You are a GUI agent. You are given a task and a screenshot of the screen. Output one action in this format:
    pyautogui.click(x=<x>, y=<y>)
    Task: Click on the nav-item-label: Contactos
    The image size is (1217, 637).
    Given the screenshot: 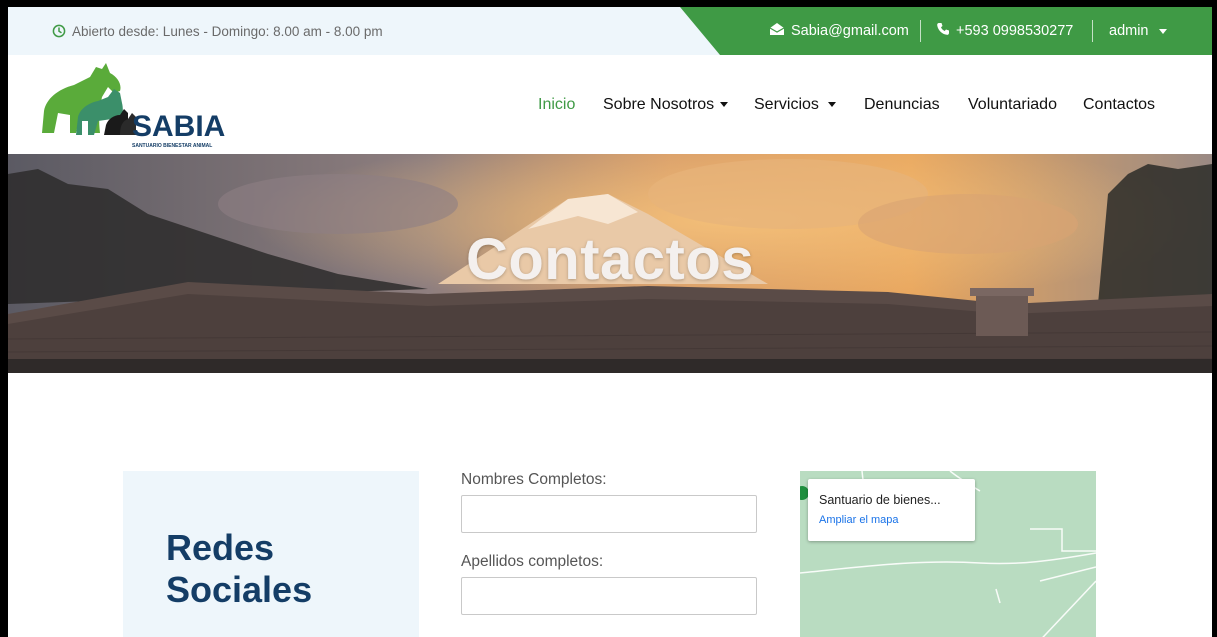 What is the action you would take?
    pyautogui.click(x=1119, y=105)
    